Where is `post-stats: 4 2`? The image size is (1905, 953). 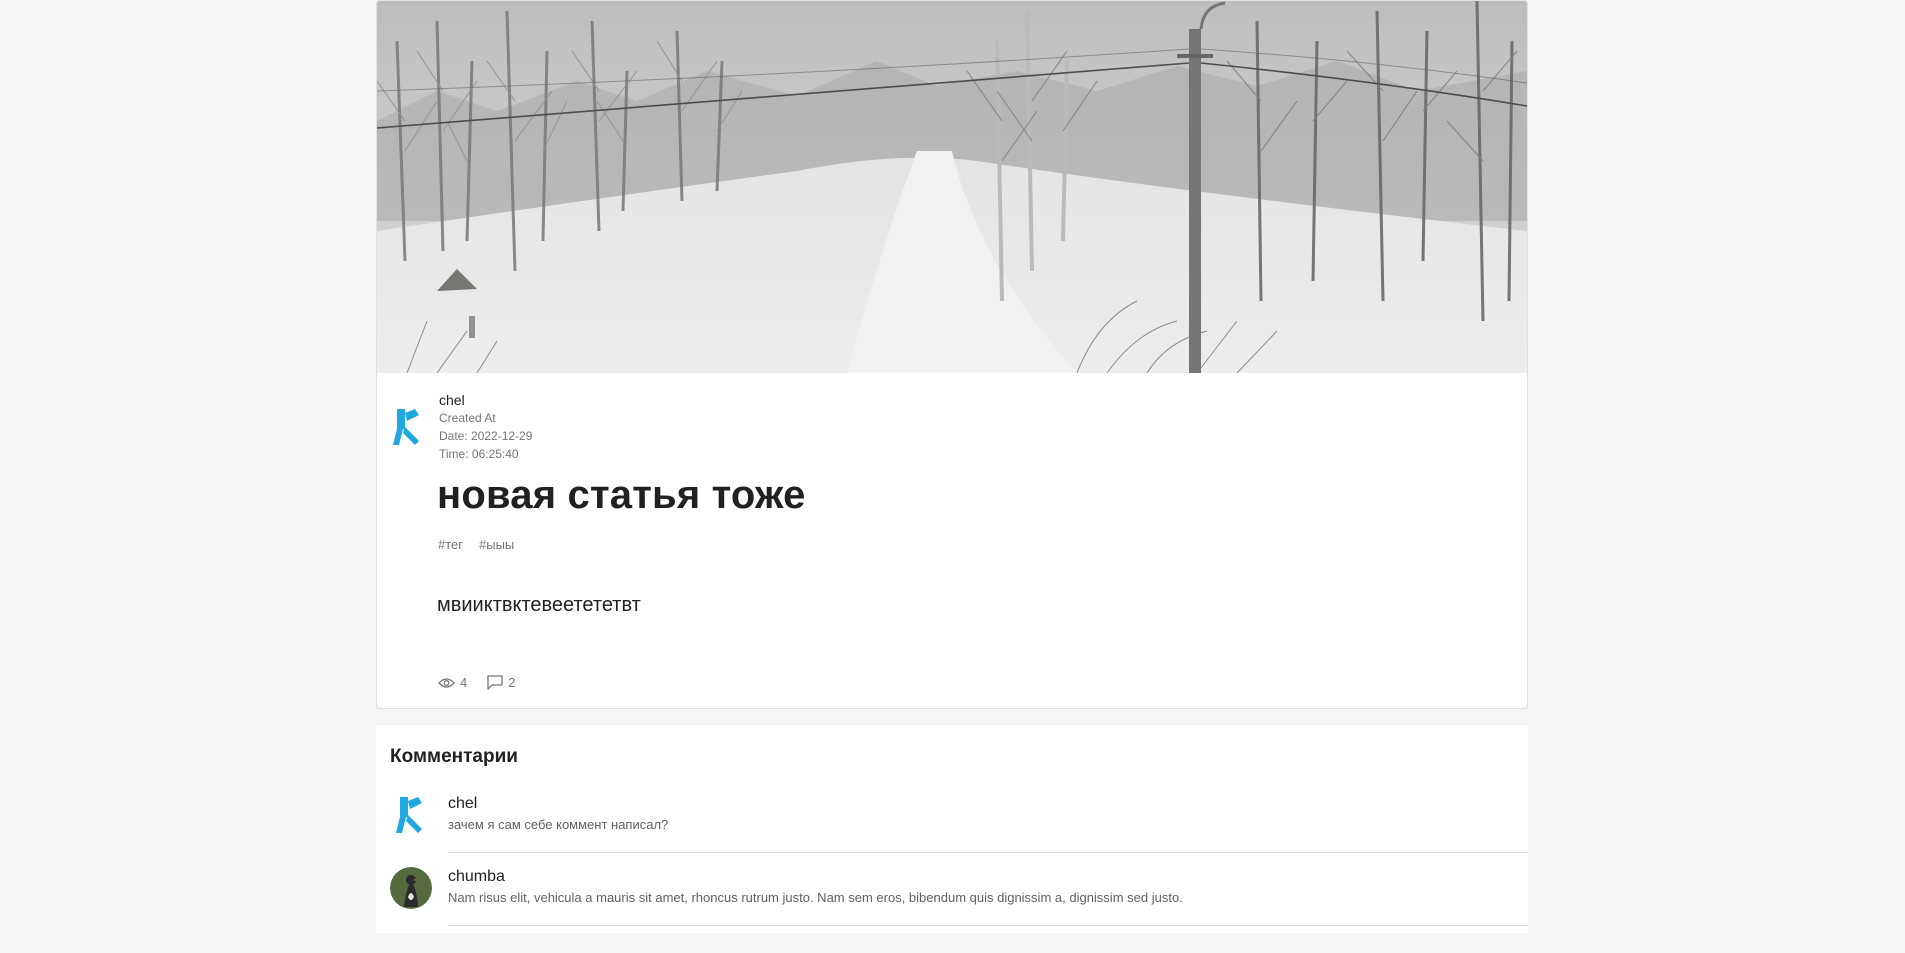
post-stats: 4 2 is located at coordinates (476, 682).